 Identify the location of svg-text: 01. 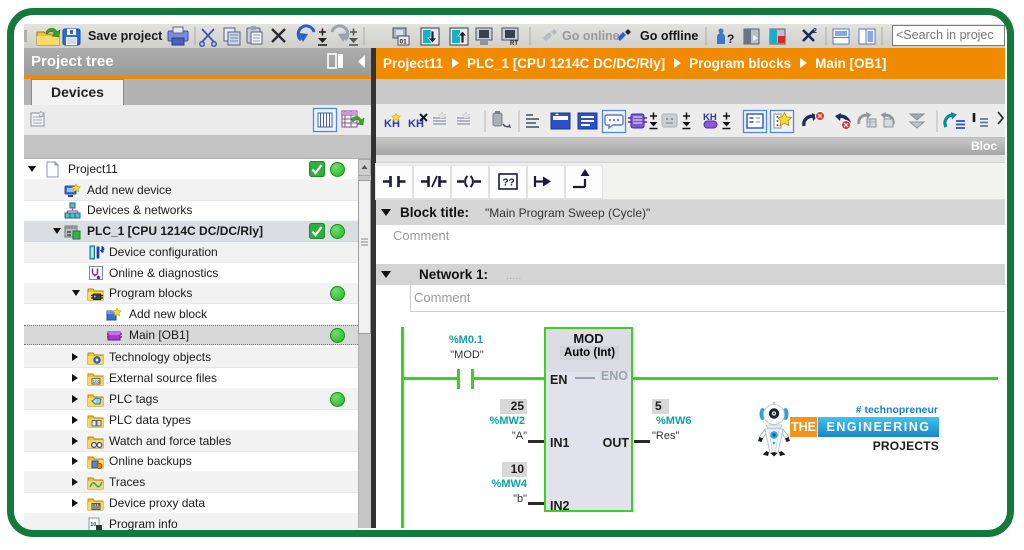
(404, 42).